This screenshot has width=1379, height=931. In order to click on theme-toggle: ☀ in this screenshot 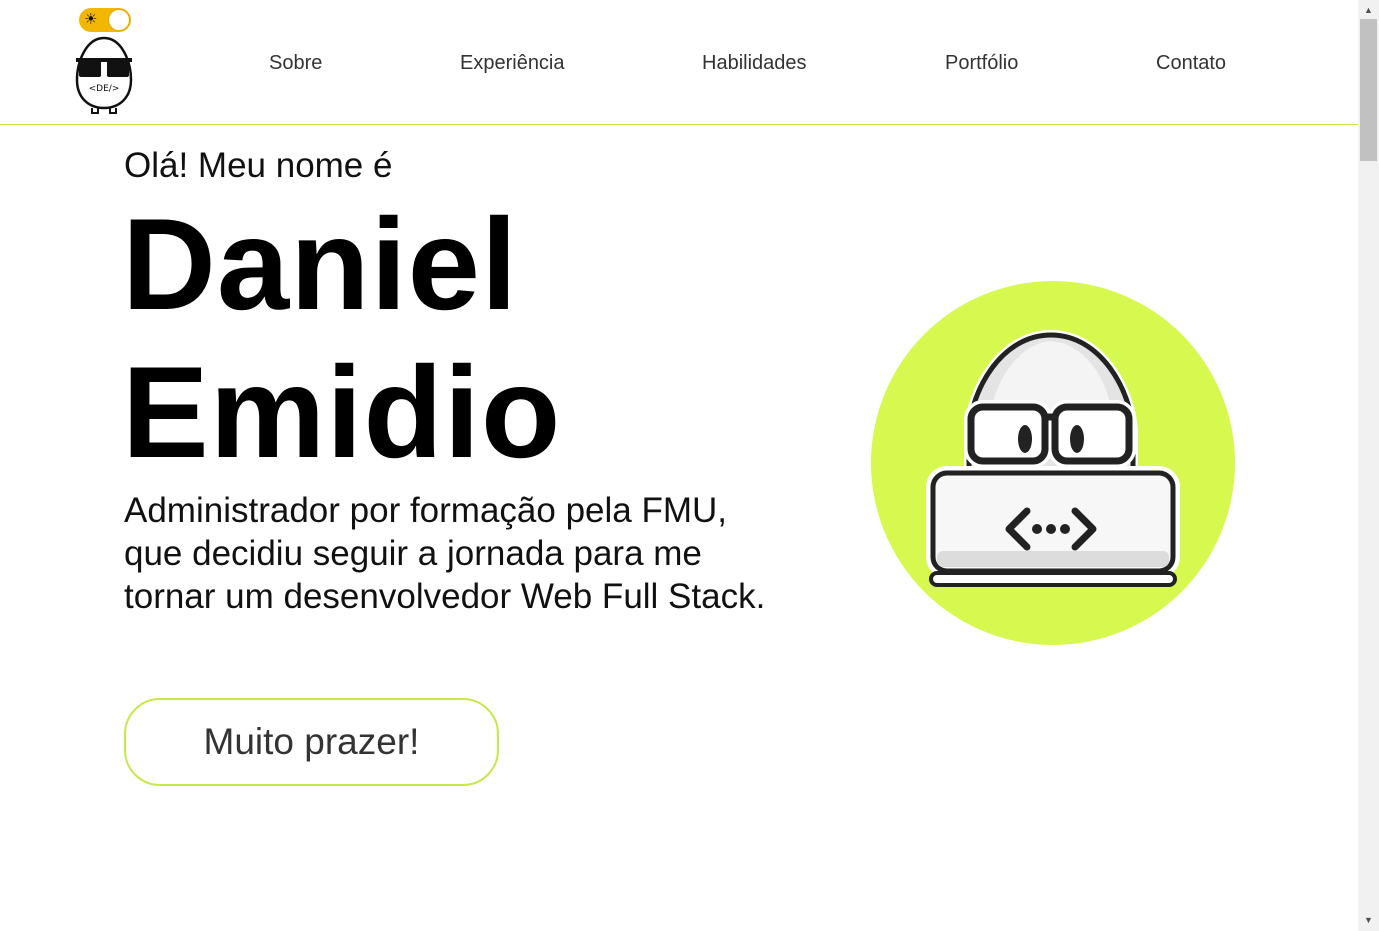, I will do `click(105, 20)`.